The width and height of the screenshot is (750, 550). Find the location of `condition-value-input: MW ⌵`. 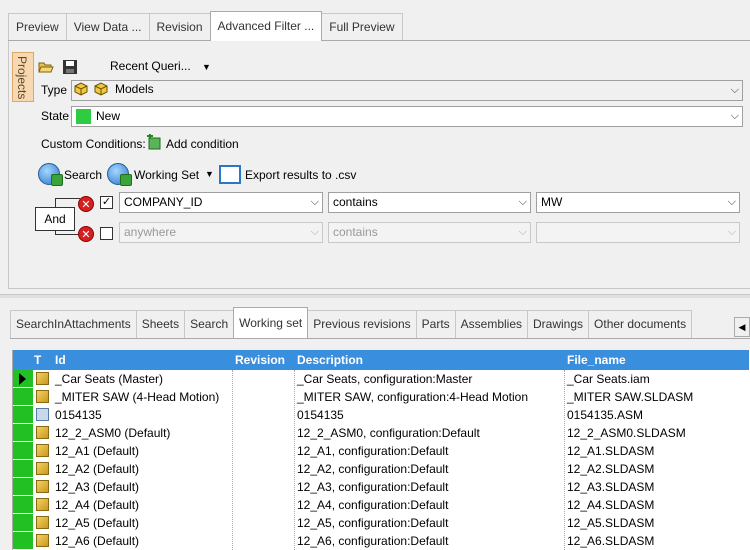

condition-value-input: MW ⌵ is located at coordinates (638, 202).